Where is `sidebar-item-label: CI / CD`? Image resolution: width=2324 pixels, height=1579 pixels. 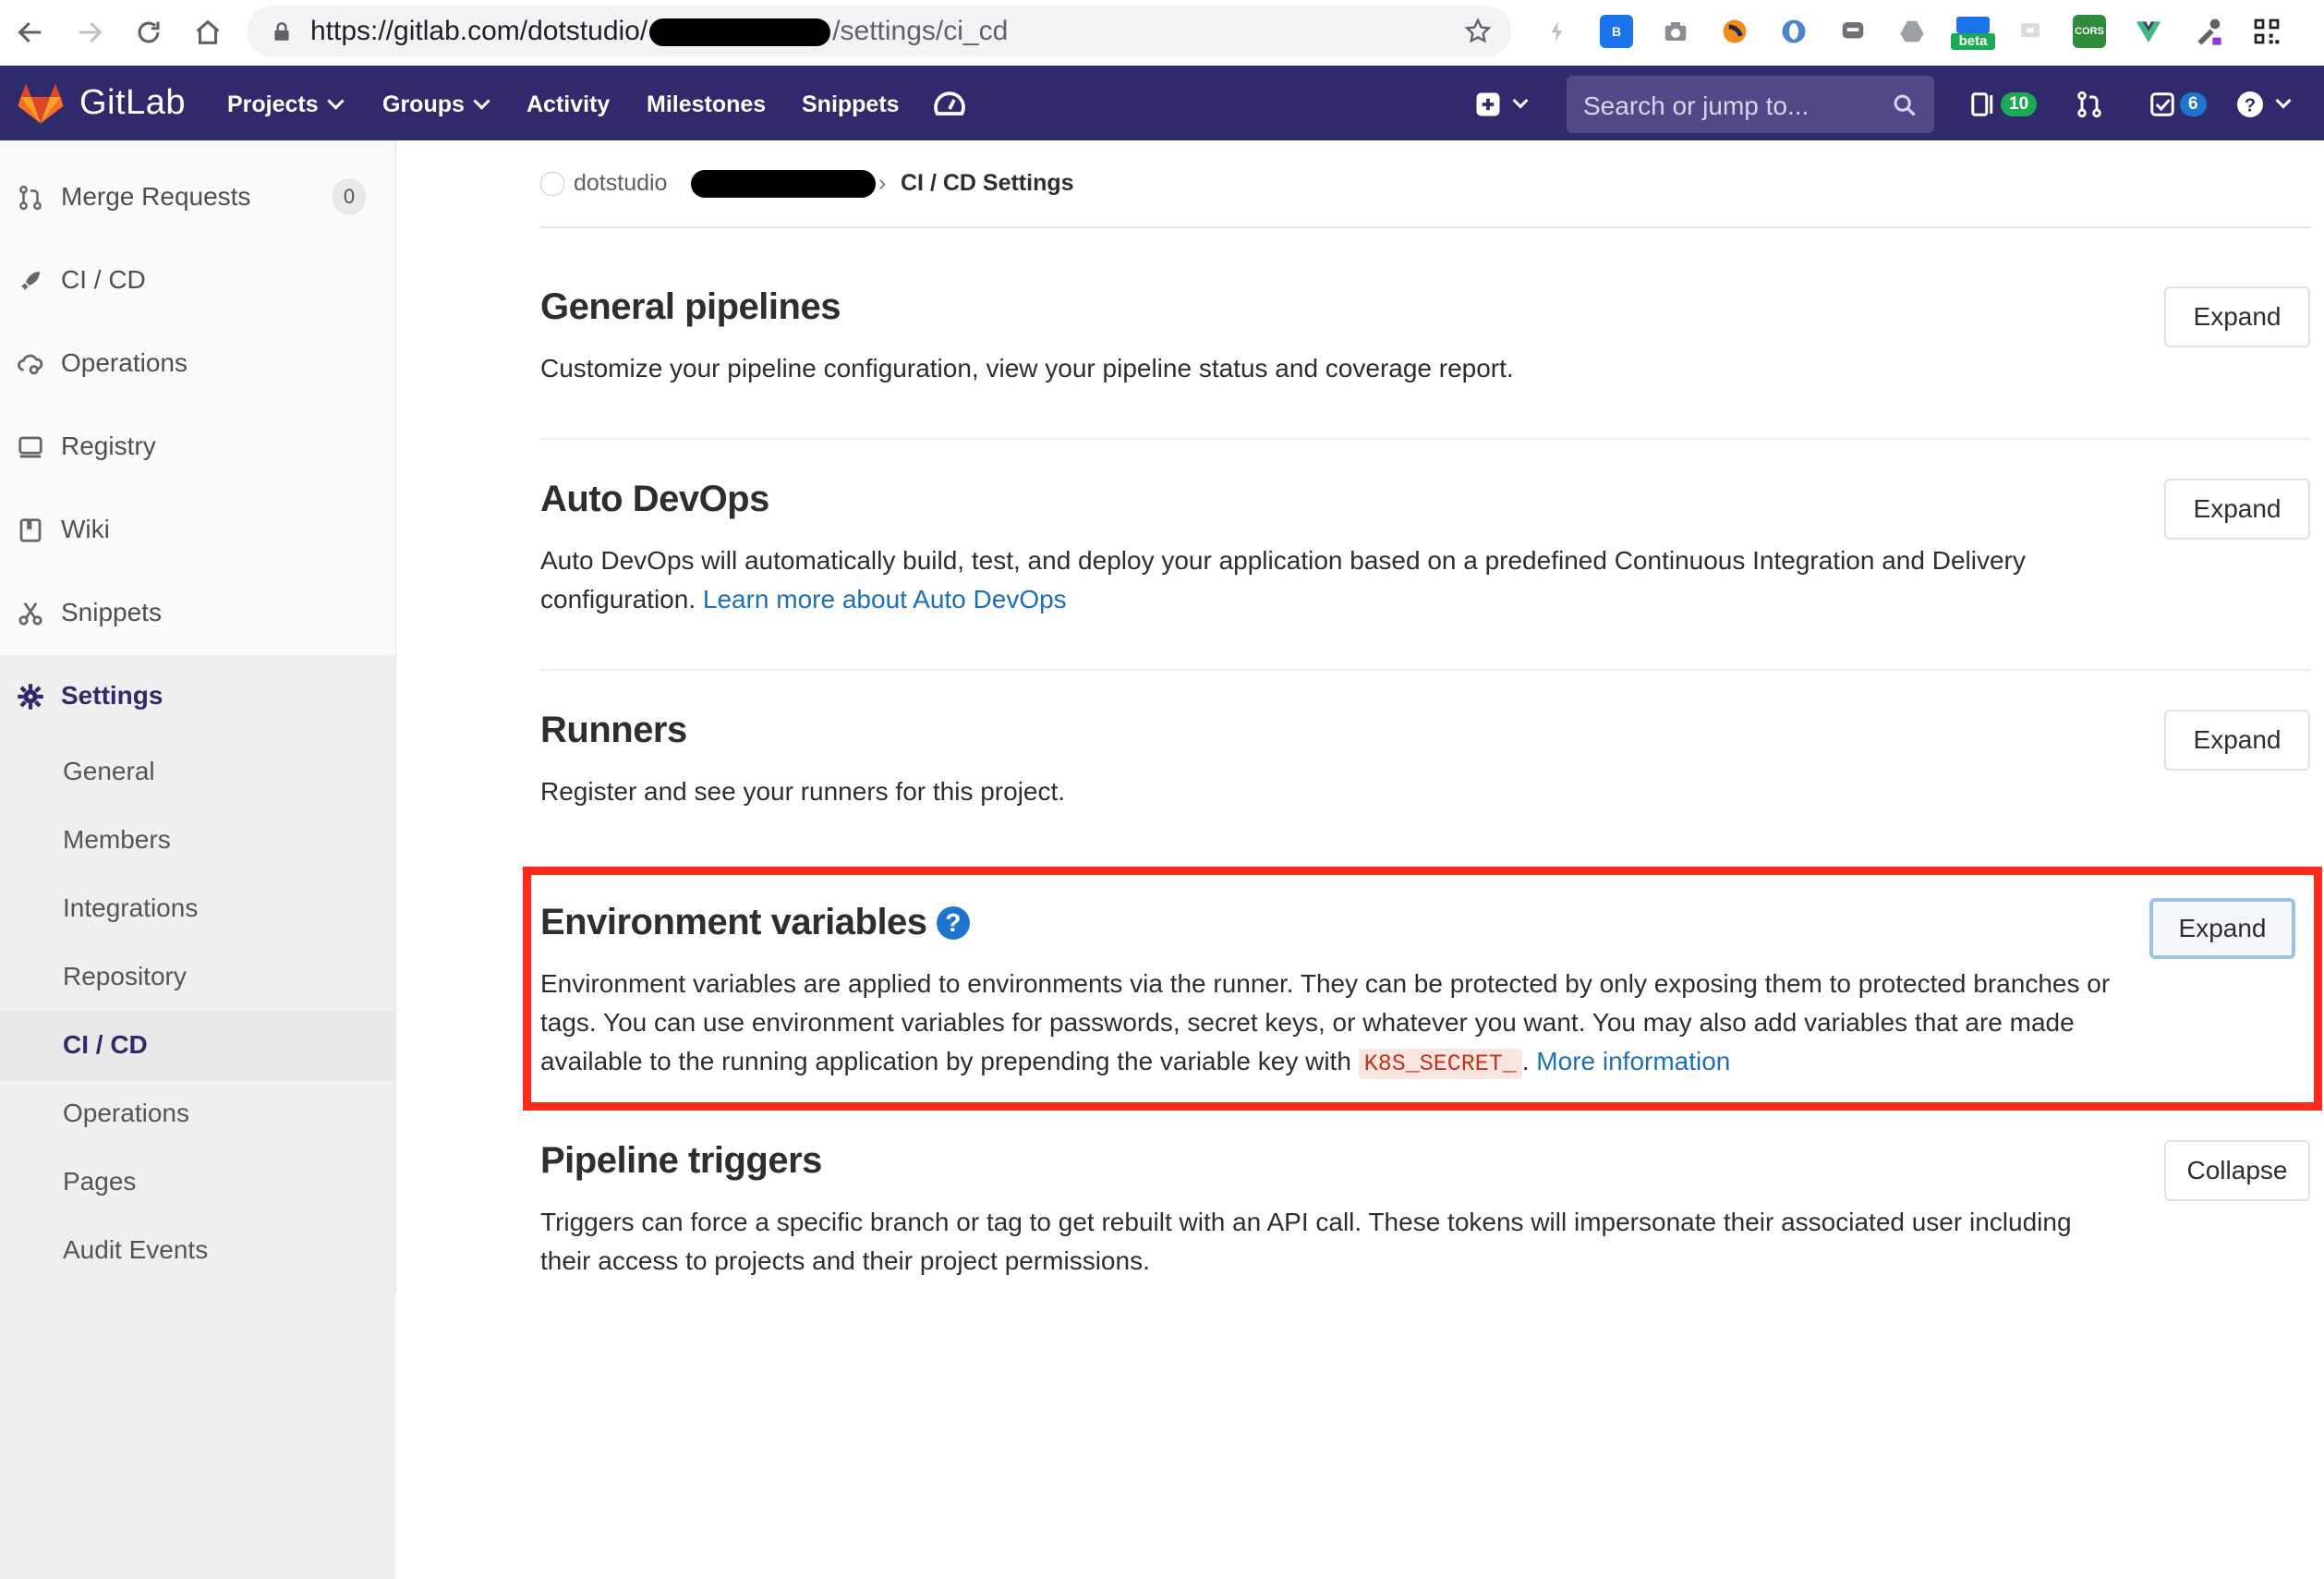 sidebar-item-label: CI / CD is located at coordinates (103, 280).